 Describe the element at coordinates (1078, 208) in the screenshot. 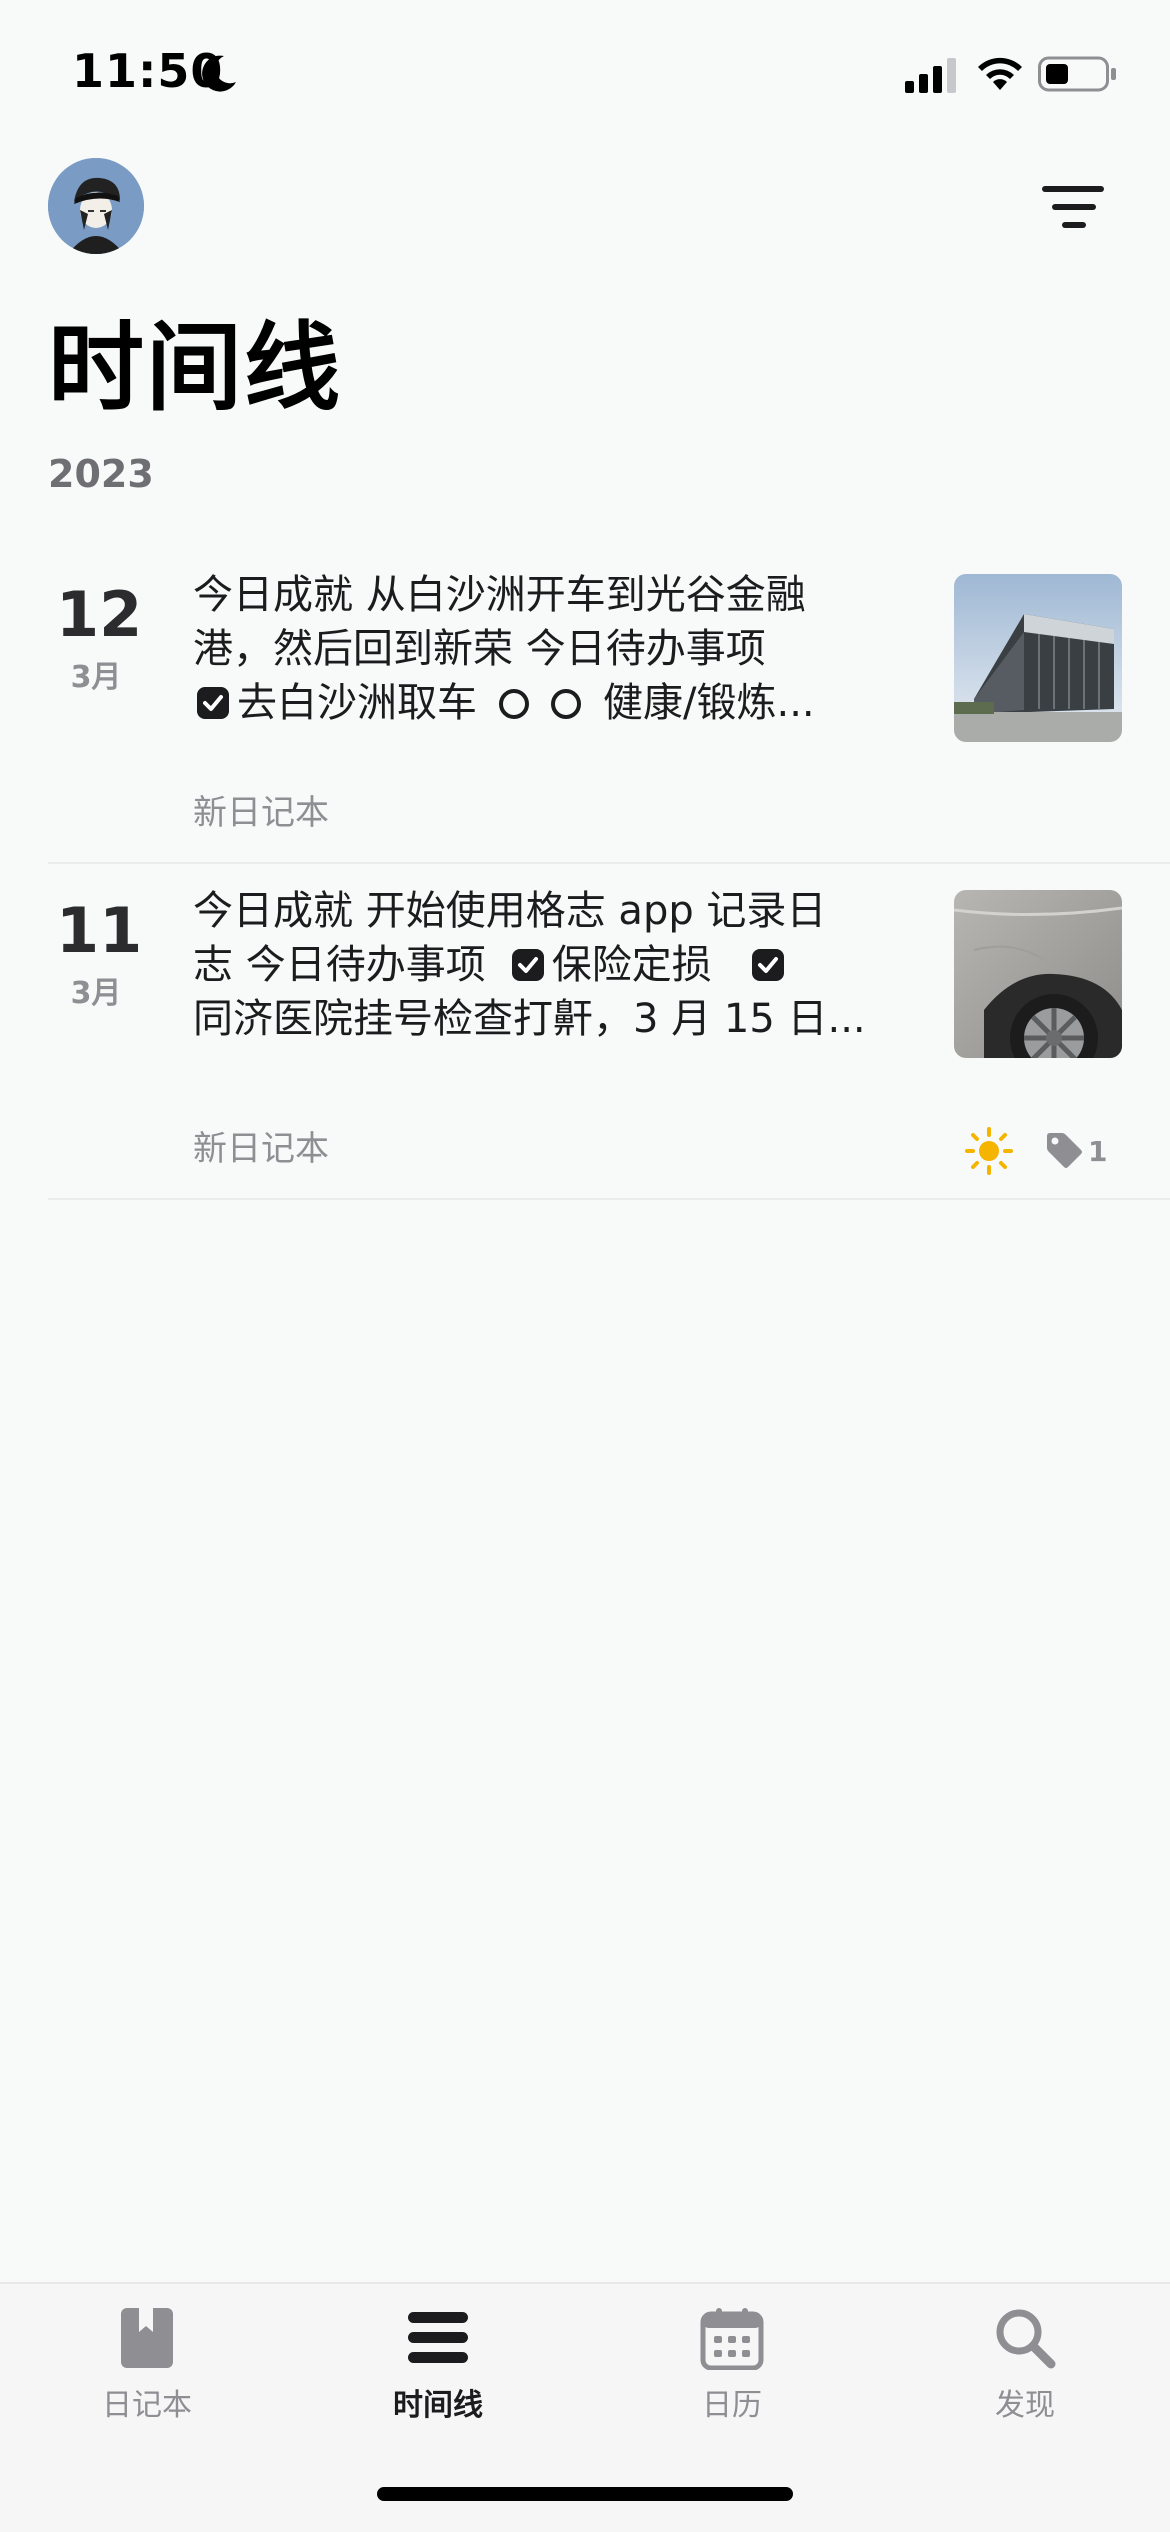

I see `filter-button` at that location.